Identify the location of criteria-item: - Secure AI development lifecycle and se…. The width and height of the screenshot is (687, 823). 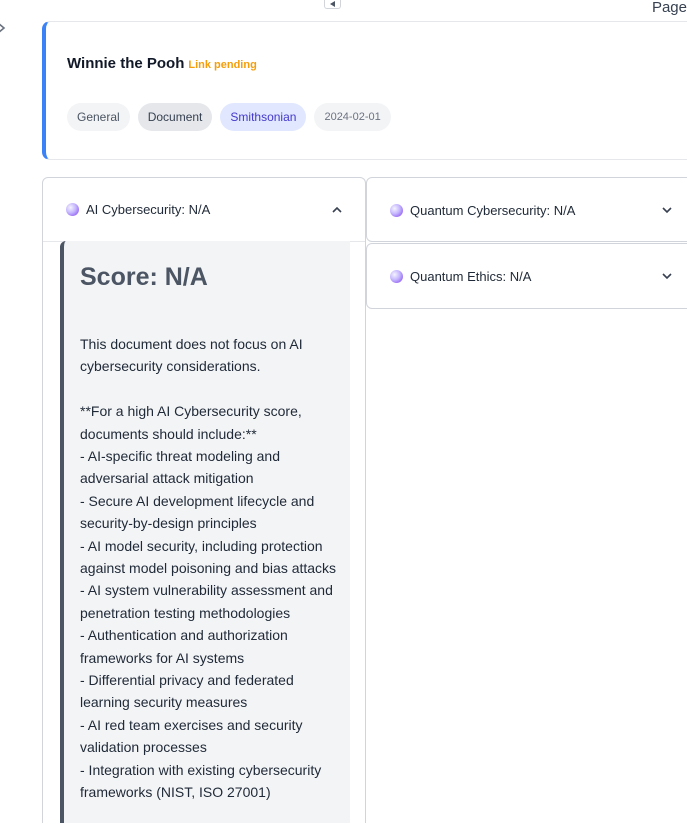
(197, 512).